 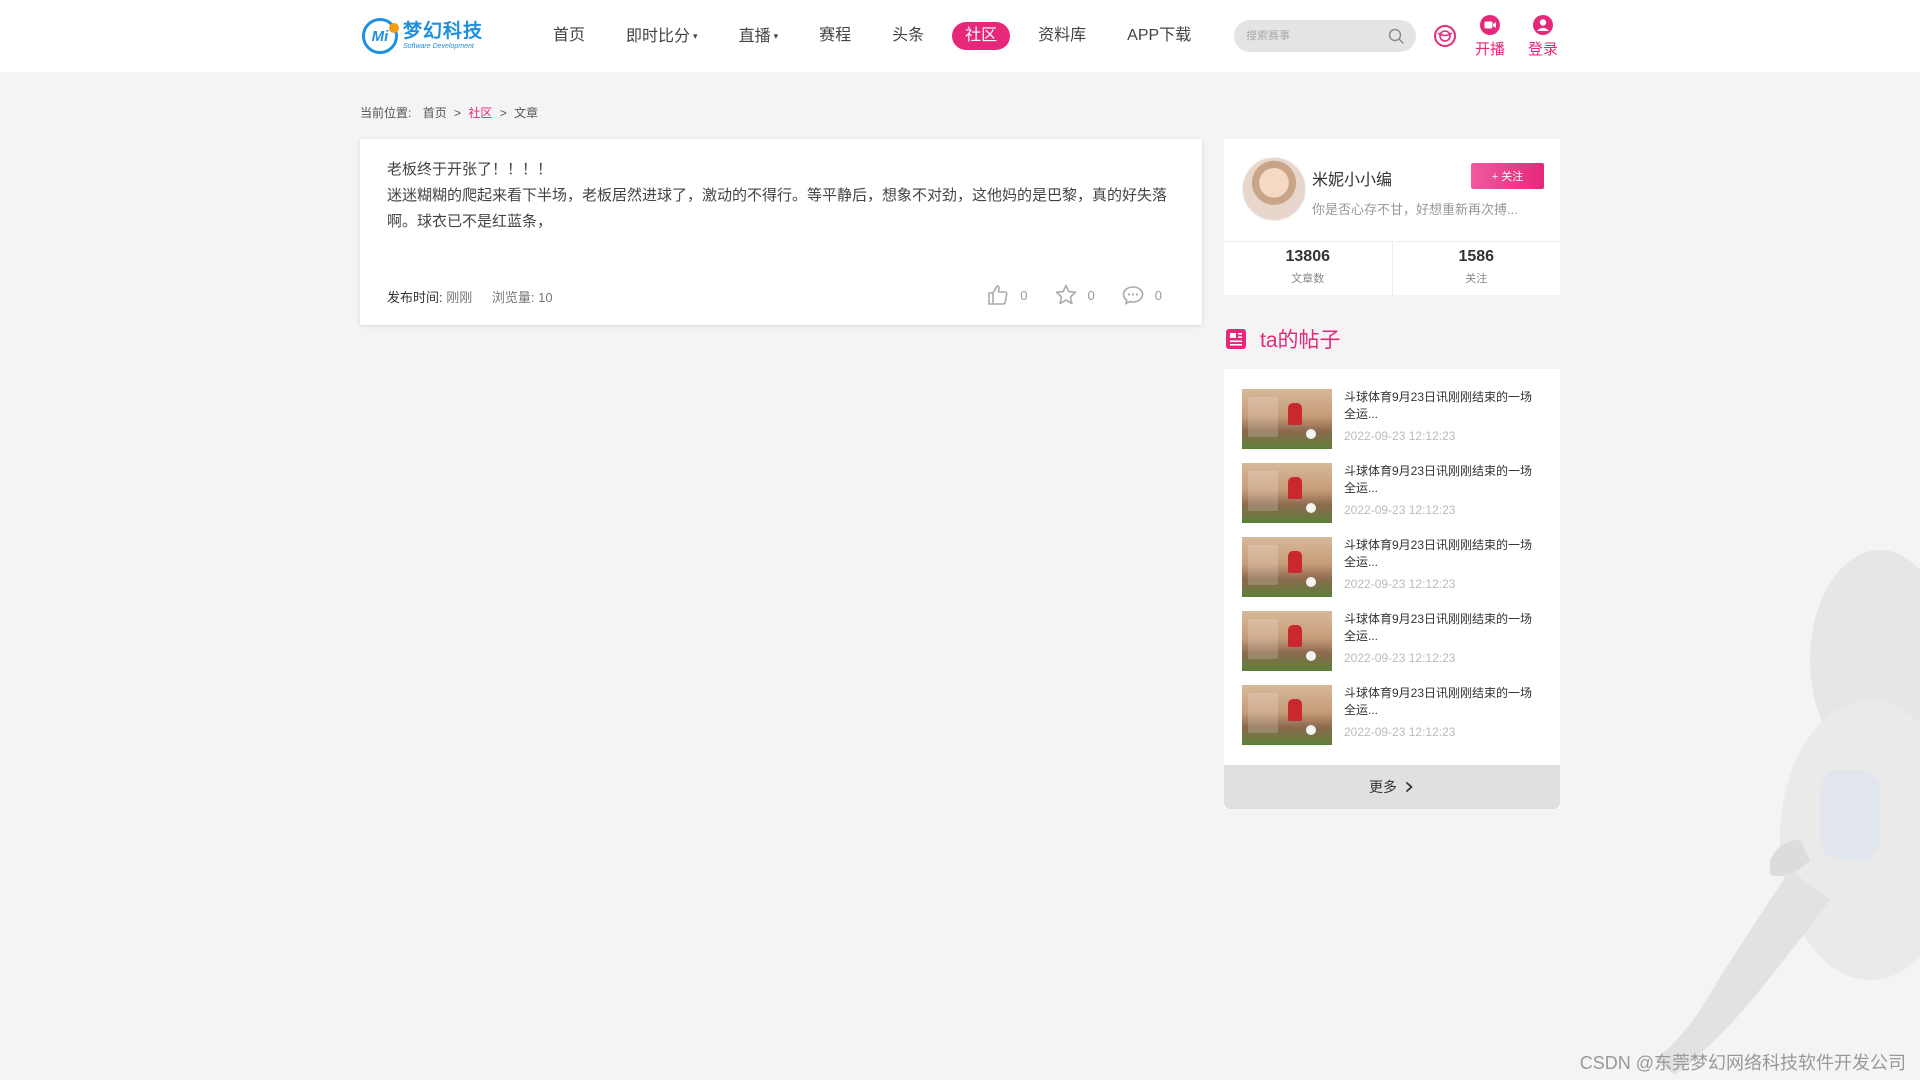 I want to click on user-icon, so click(x=1543, y=25).